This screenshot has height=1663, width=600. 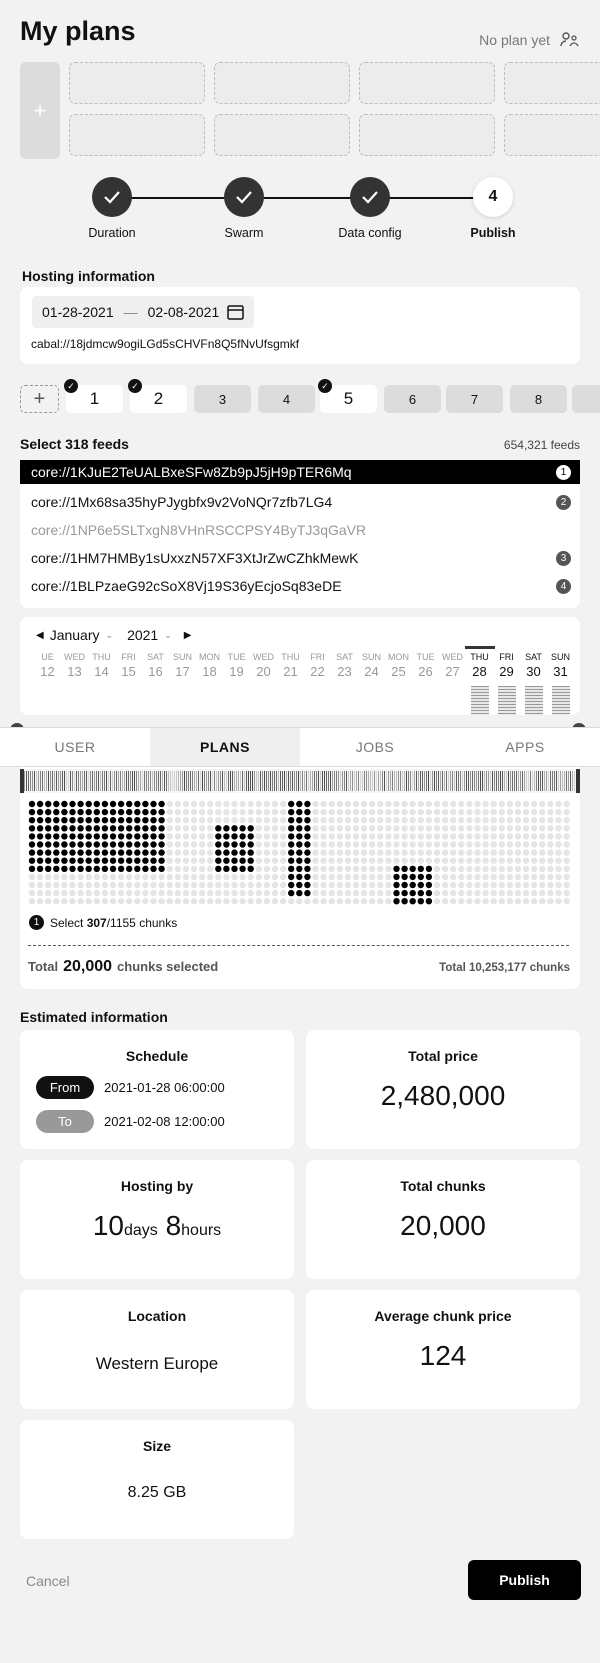 I want to click on publish-button: Publish, so click(x=524, y=1580).